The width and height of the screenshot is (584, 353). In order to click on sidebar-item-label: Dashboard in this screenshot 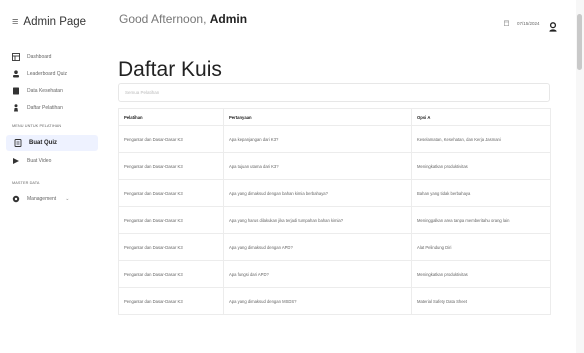, I will do `click(39, 57)`.